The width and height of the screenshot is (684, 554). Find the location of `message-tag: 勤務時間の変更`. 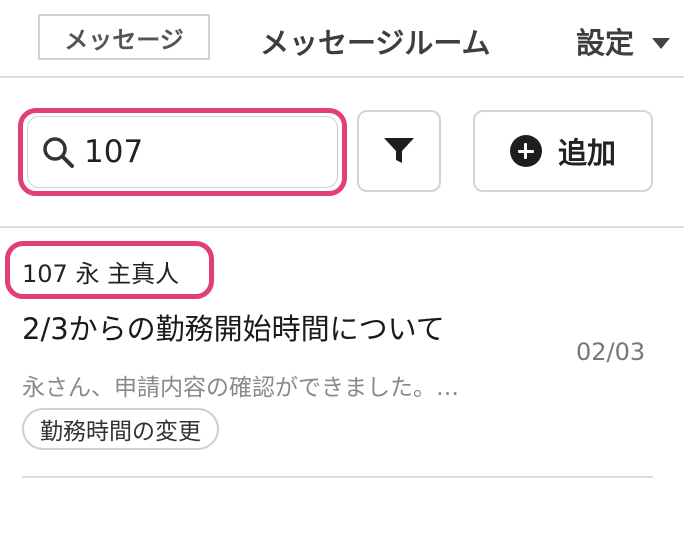

message-tag: 勤務時間の変更 is located at coordinates (120, 429).